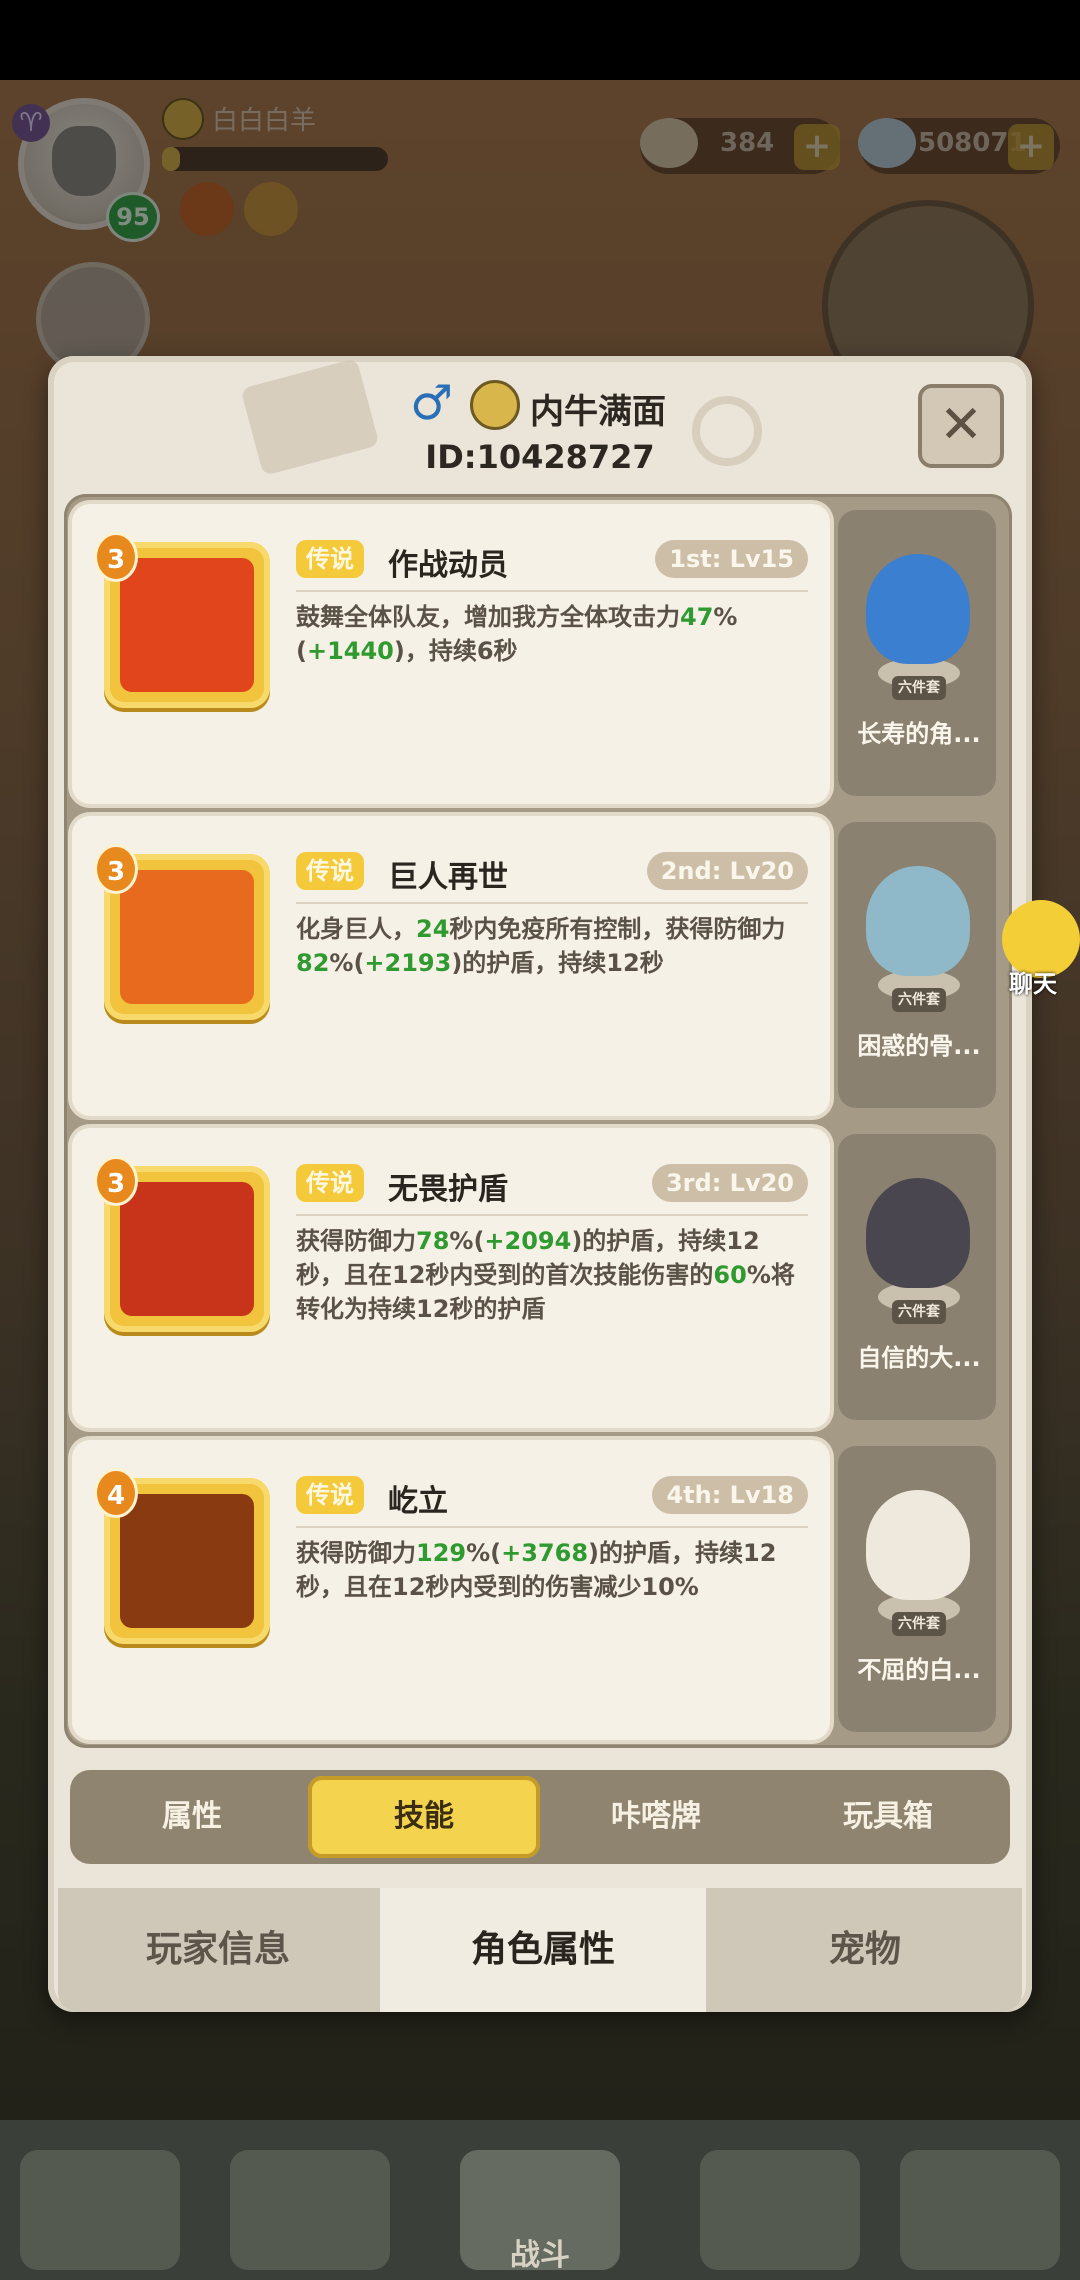 The image size is (1080, 2280). Describe the element at coordinates (550, 634) in the screenshot. I see `skill-description: 鼓舞全体队友，增加我方全体攻击力47%(+1440)，持续6秒` at that location.